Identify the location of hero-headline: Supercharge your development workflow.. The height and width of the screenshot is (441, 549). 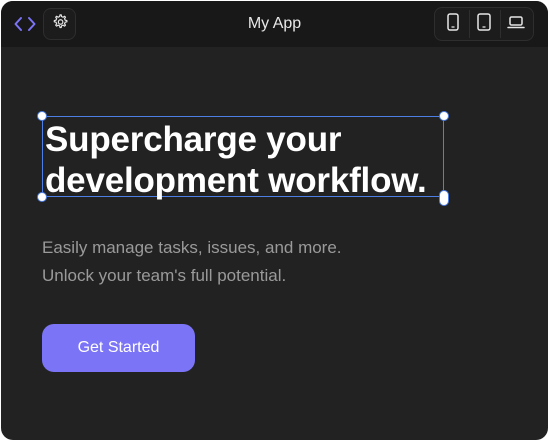
(236, 160).